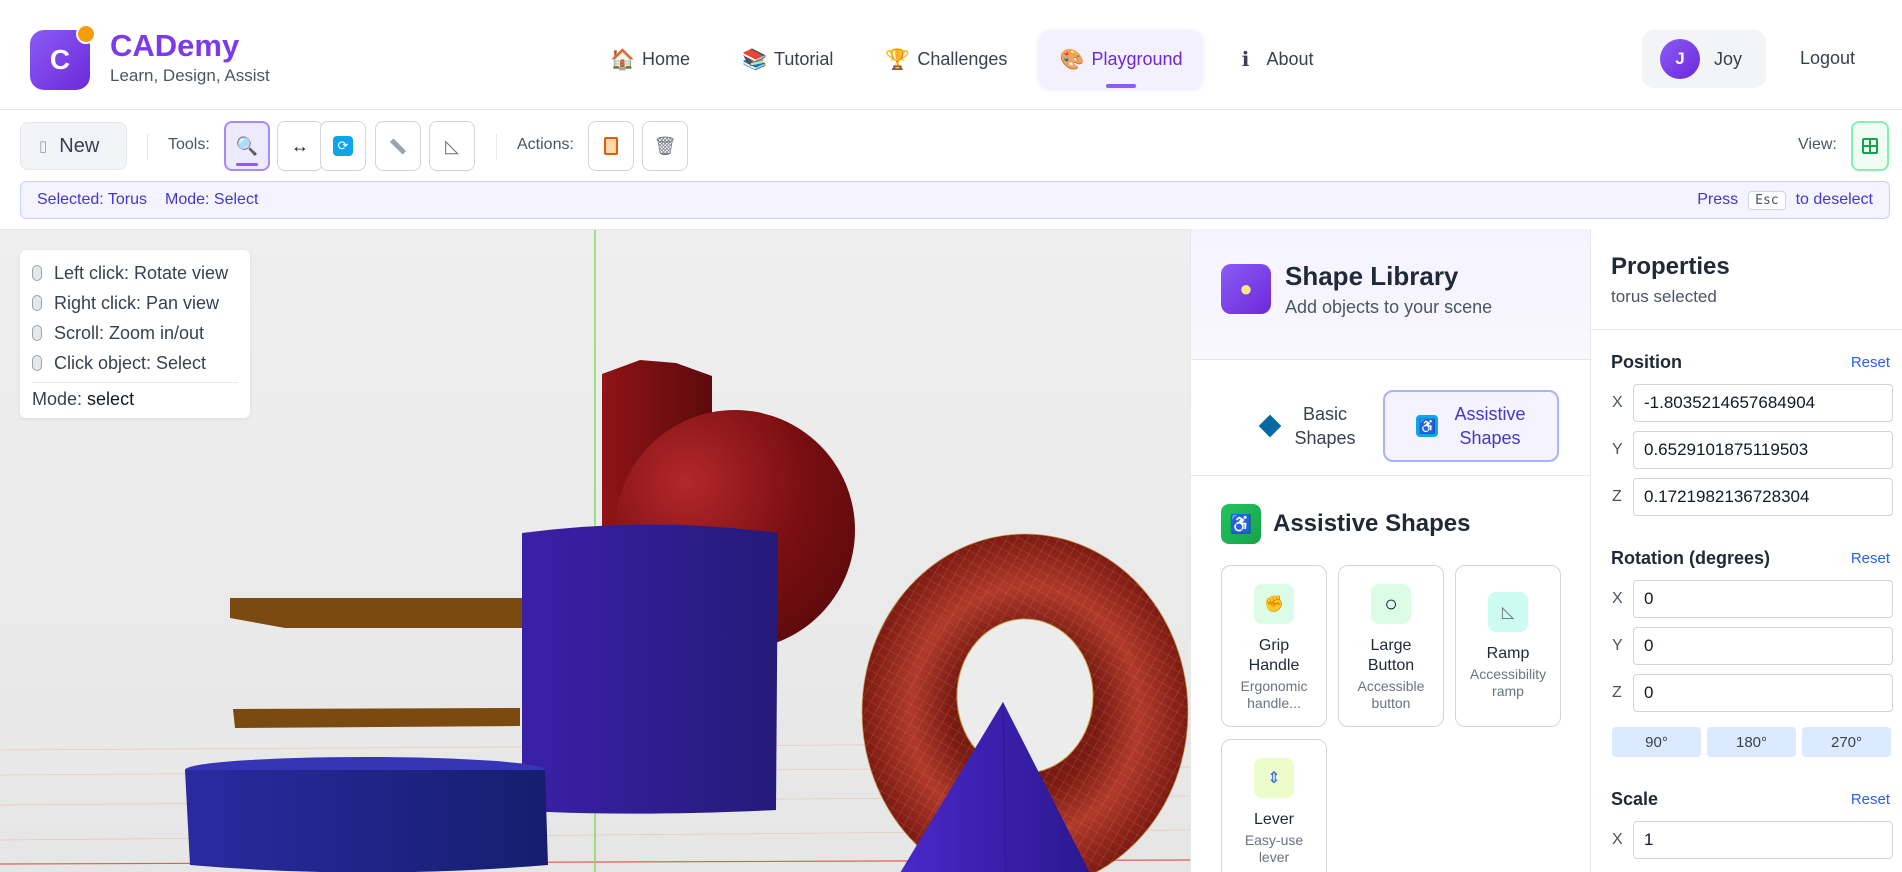 The height and width of the screenshot is (872, 1902). I want to click on rotate-tool-button: ⟳, so click(343, 146).